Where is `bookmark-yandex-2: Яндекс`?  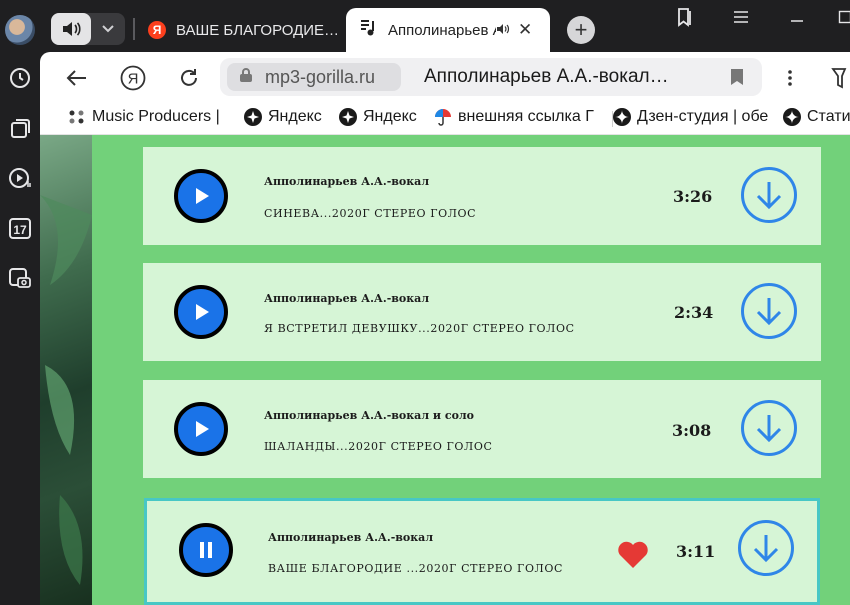 bookmark-yandex-2: Яндекс is located at coordinates (378, 117).